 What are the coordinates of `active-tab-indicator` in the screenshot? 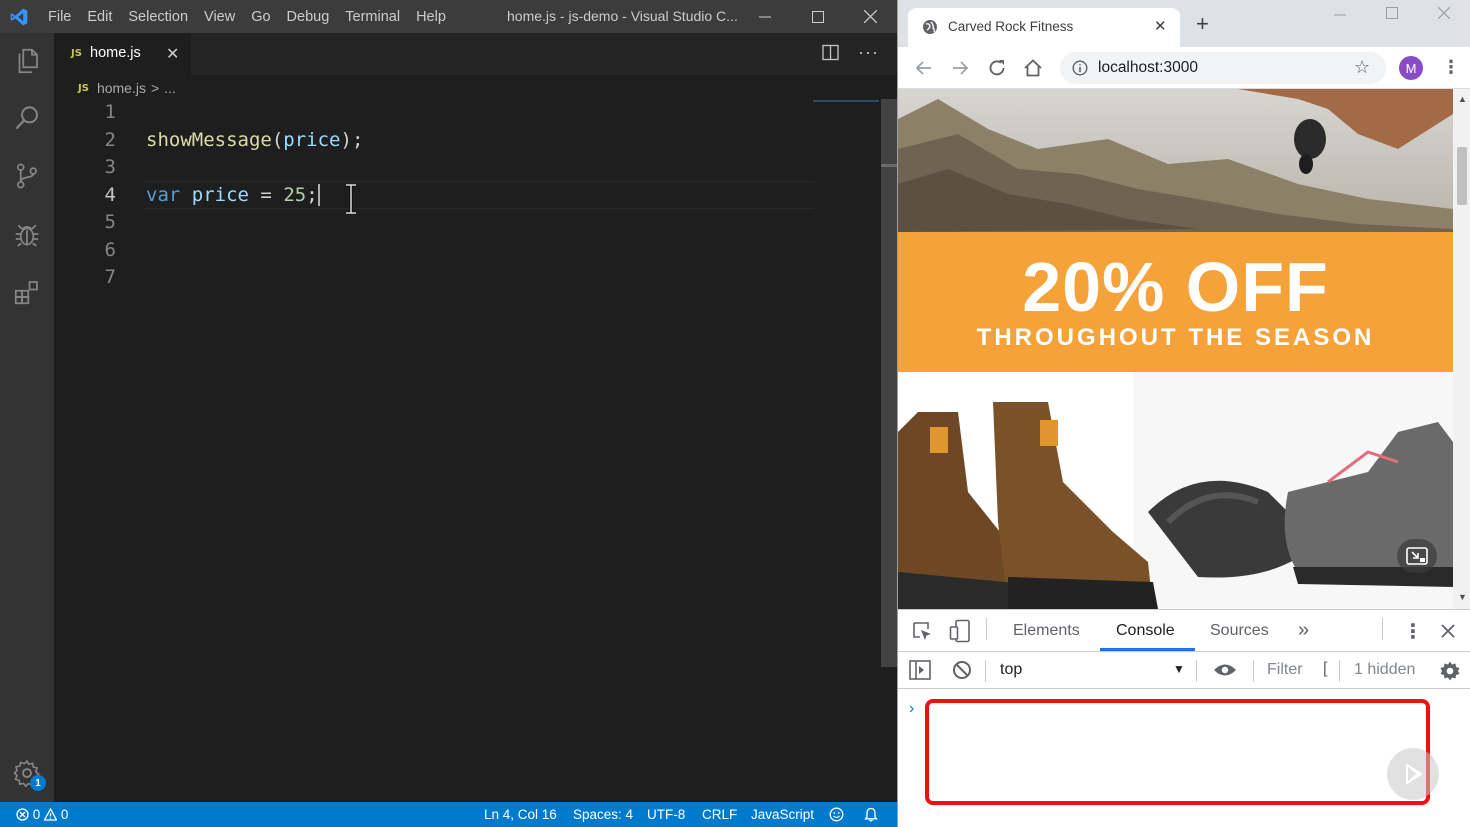 It's located at (1147, 649).